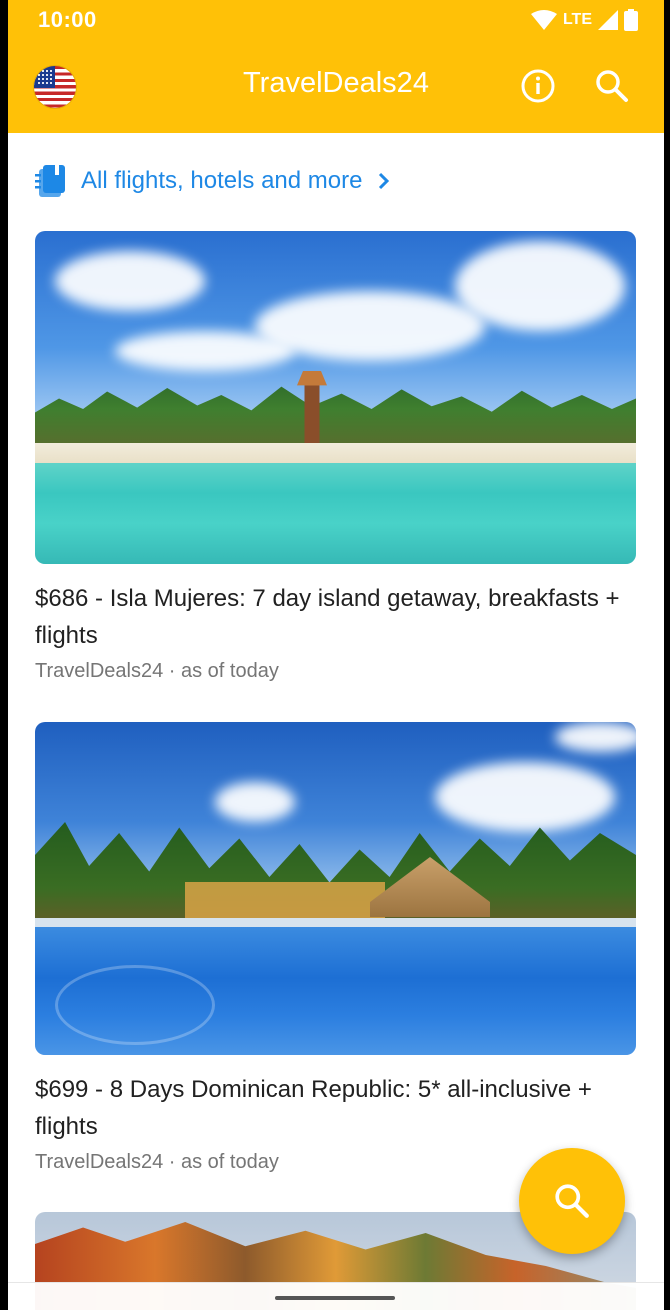 The height and width of the screenshot is (1310, 670). Describe the element at coordinates (335, 671) in the screenshot. I see `deal-meta: TravelDeals24 · as of today` at that location.